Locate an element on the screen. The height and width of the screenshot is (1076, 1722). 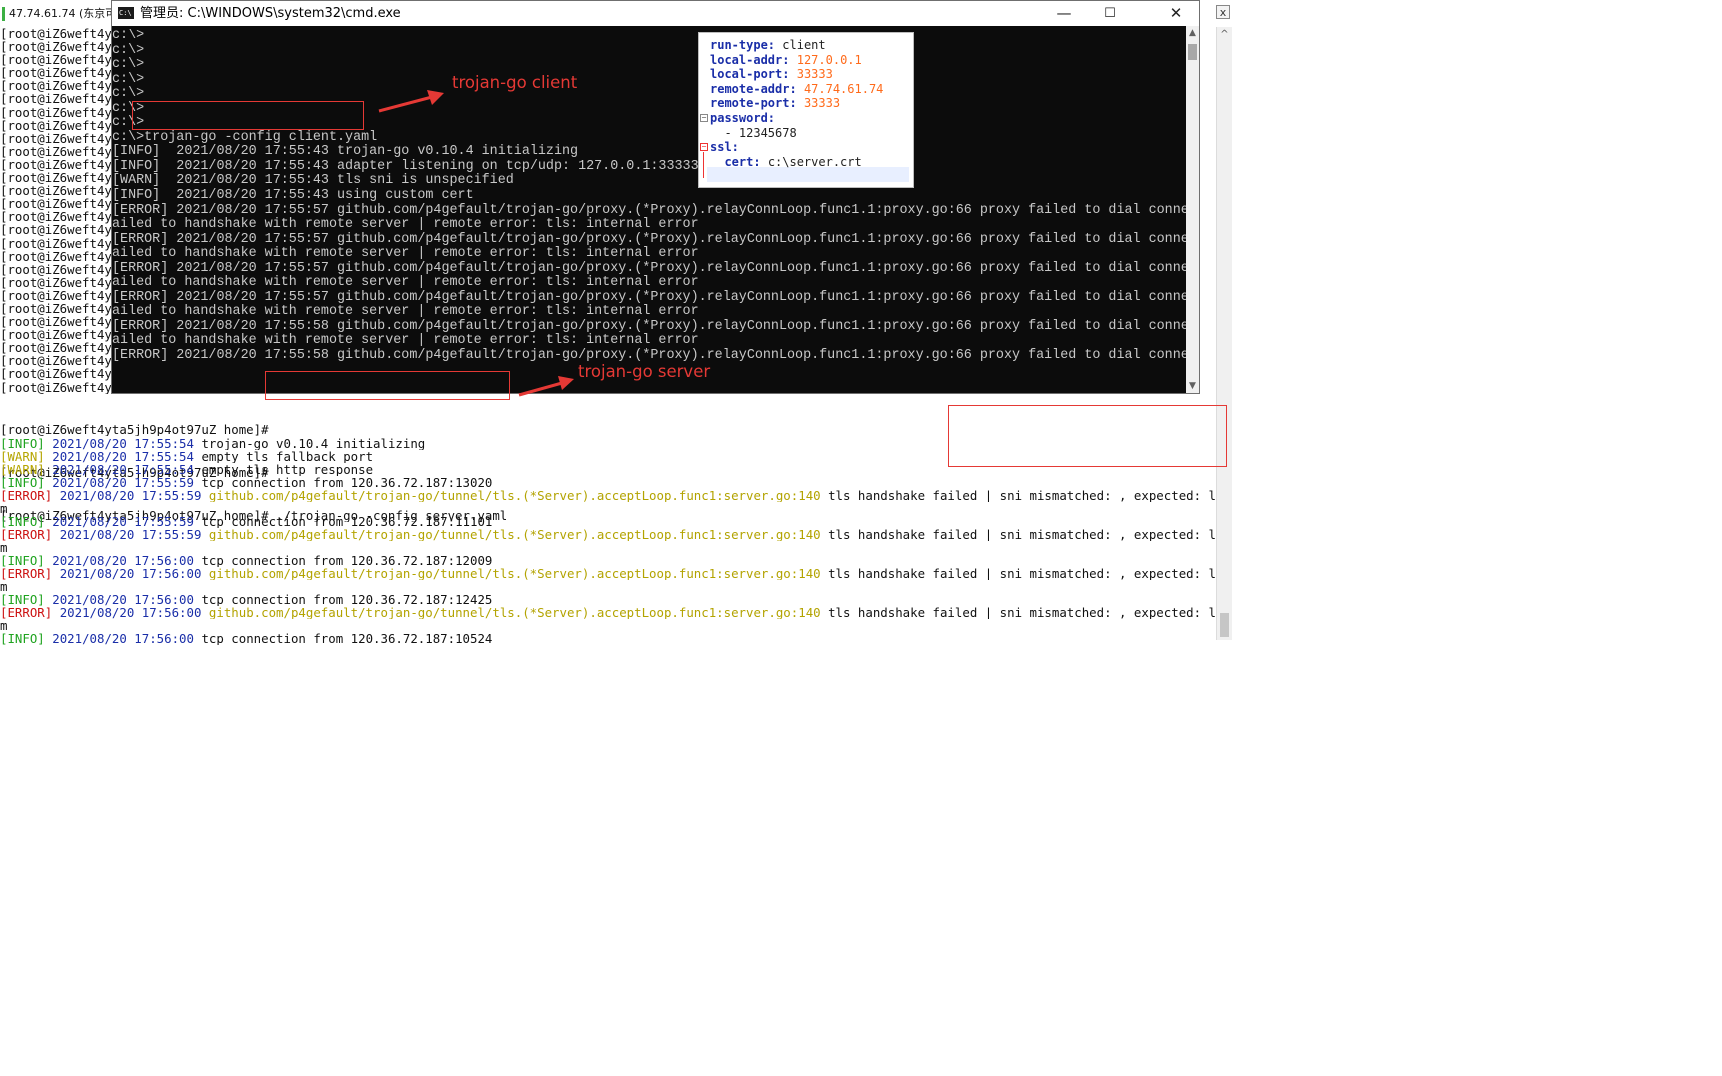
ssh-title-text: 47.74.61.74 (东京可 is located at coordinates (63, 13).